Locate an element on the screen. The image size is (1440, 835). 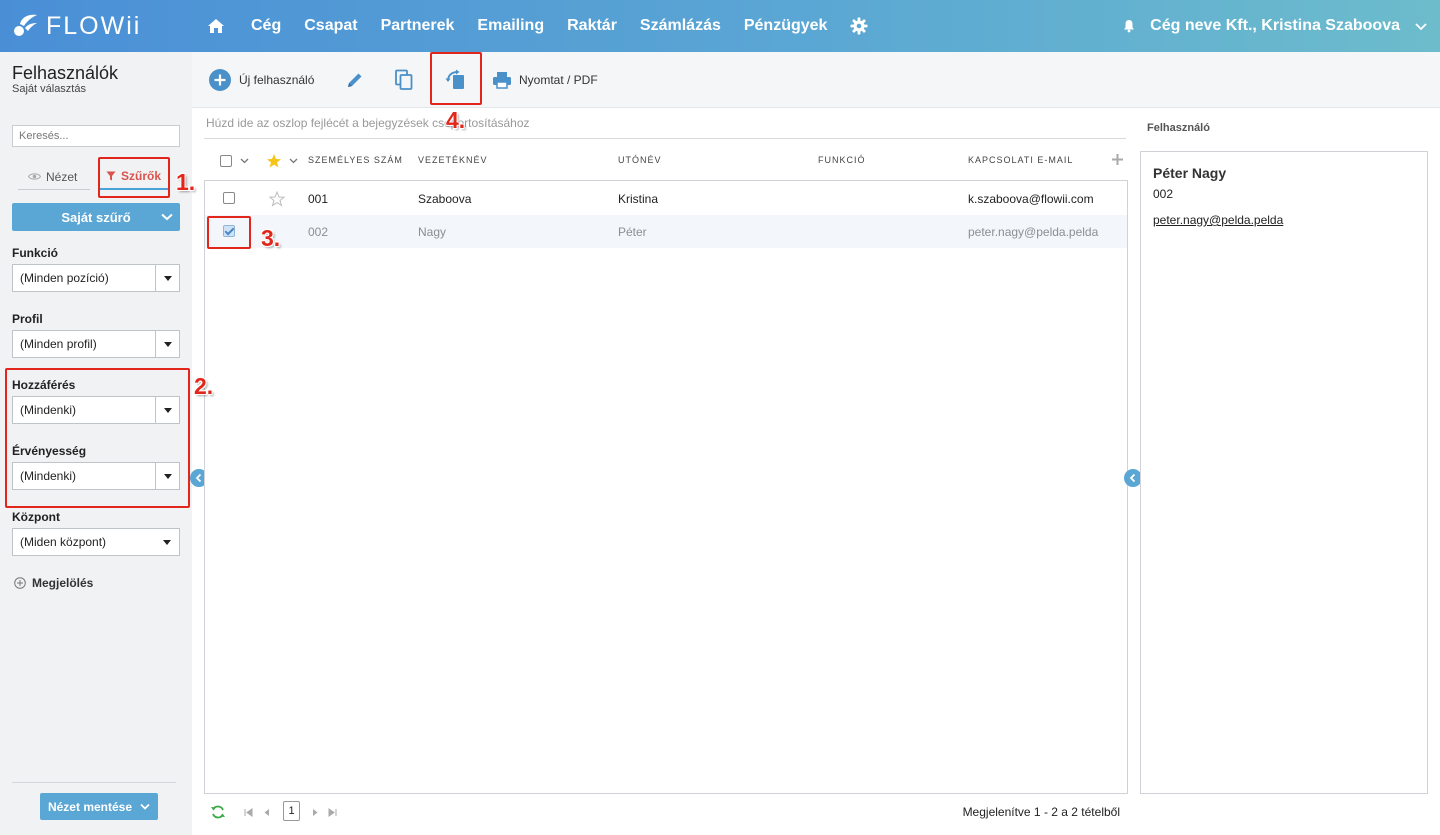
print-pdf-button: Nyomtat / PDF is located at coordinates (545, 80).